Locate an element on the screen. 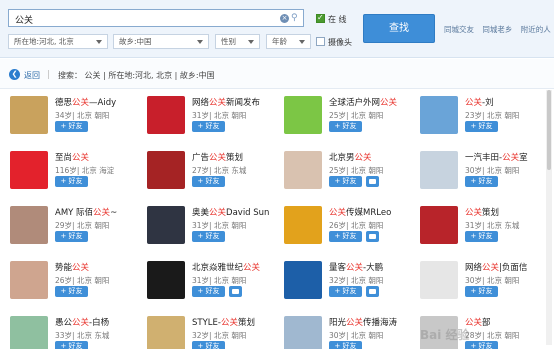 The image size is (554, 349). user-card: STYLE-公关策划 32岁| 北京 朝阳 + 好友 is located at coordinates (205, 330).